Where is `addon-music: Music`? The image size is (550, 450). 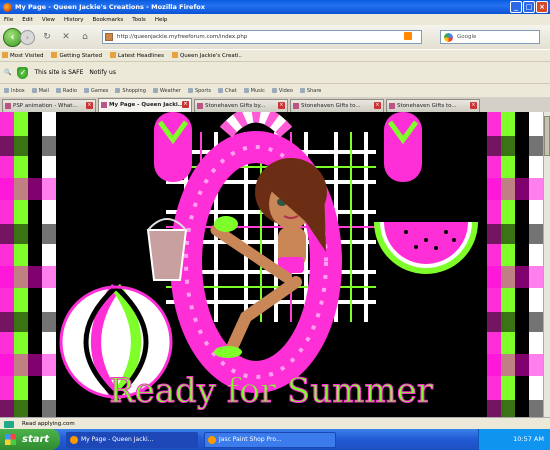 addon-music: Music is located at coordinates (254, 91).